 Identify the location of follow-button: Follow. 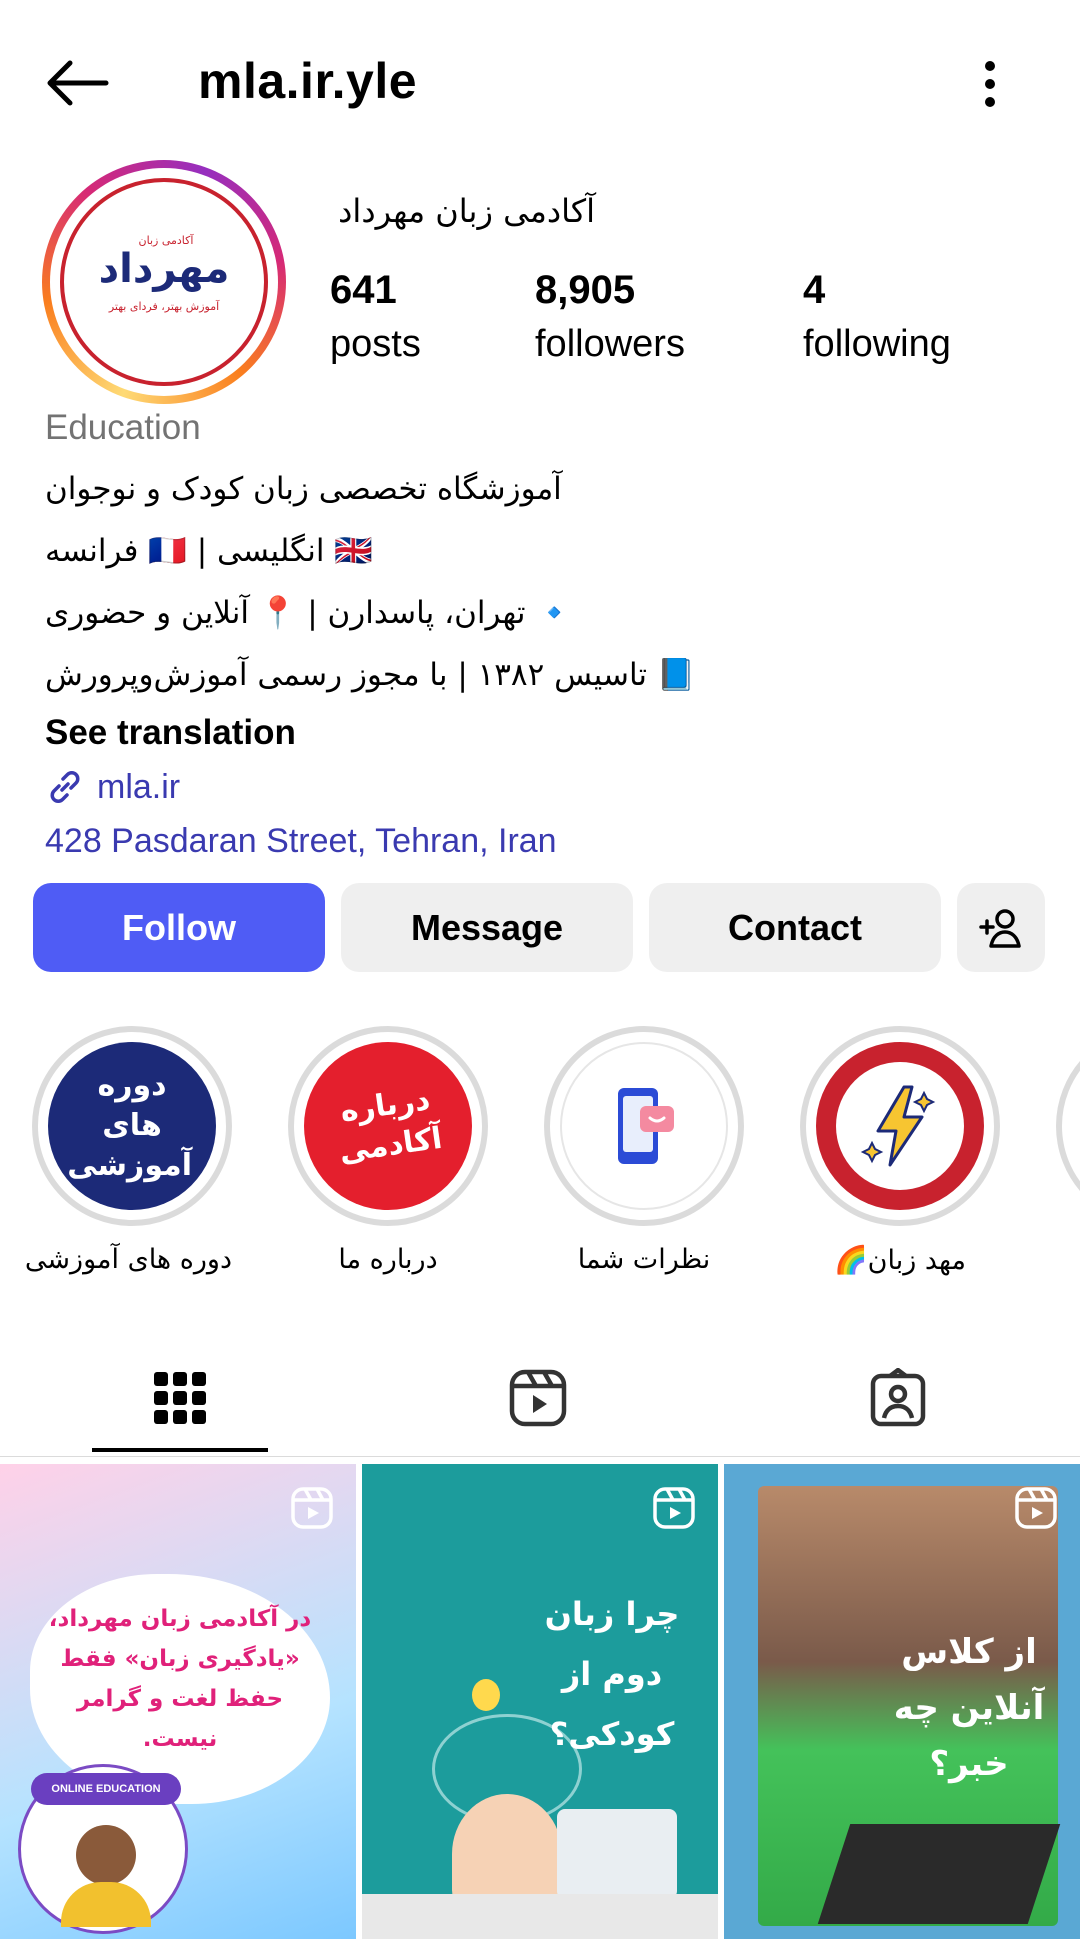
(179, 927).